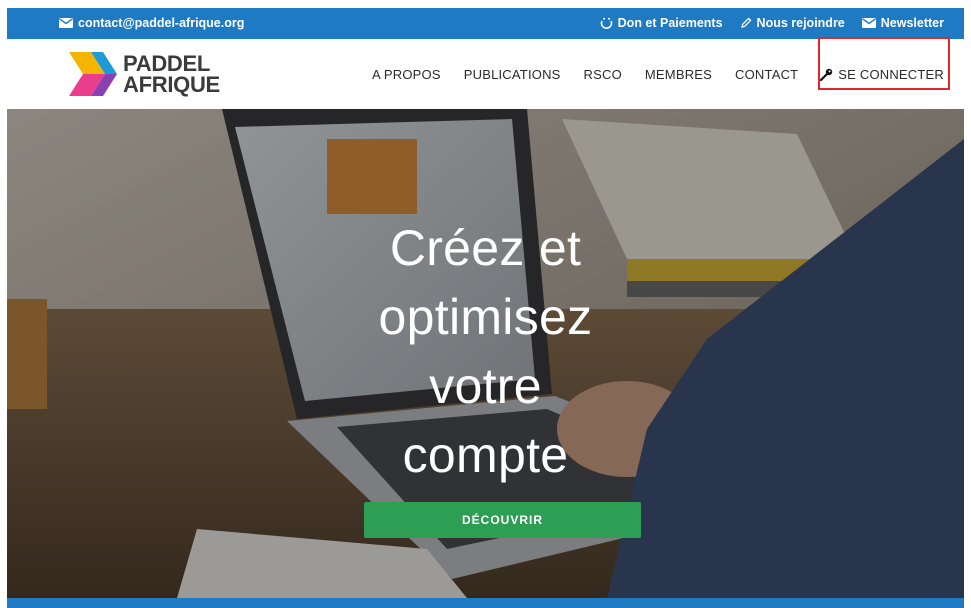 This screenshot has height=608, width=971. What do you see at coordinates (485, 386) in the screenshot?
I see `hero-title-line: votre` at bounding box center [485, 386].